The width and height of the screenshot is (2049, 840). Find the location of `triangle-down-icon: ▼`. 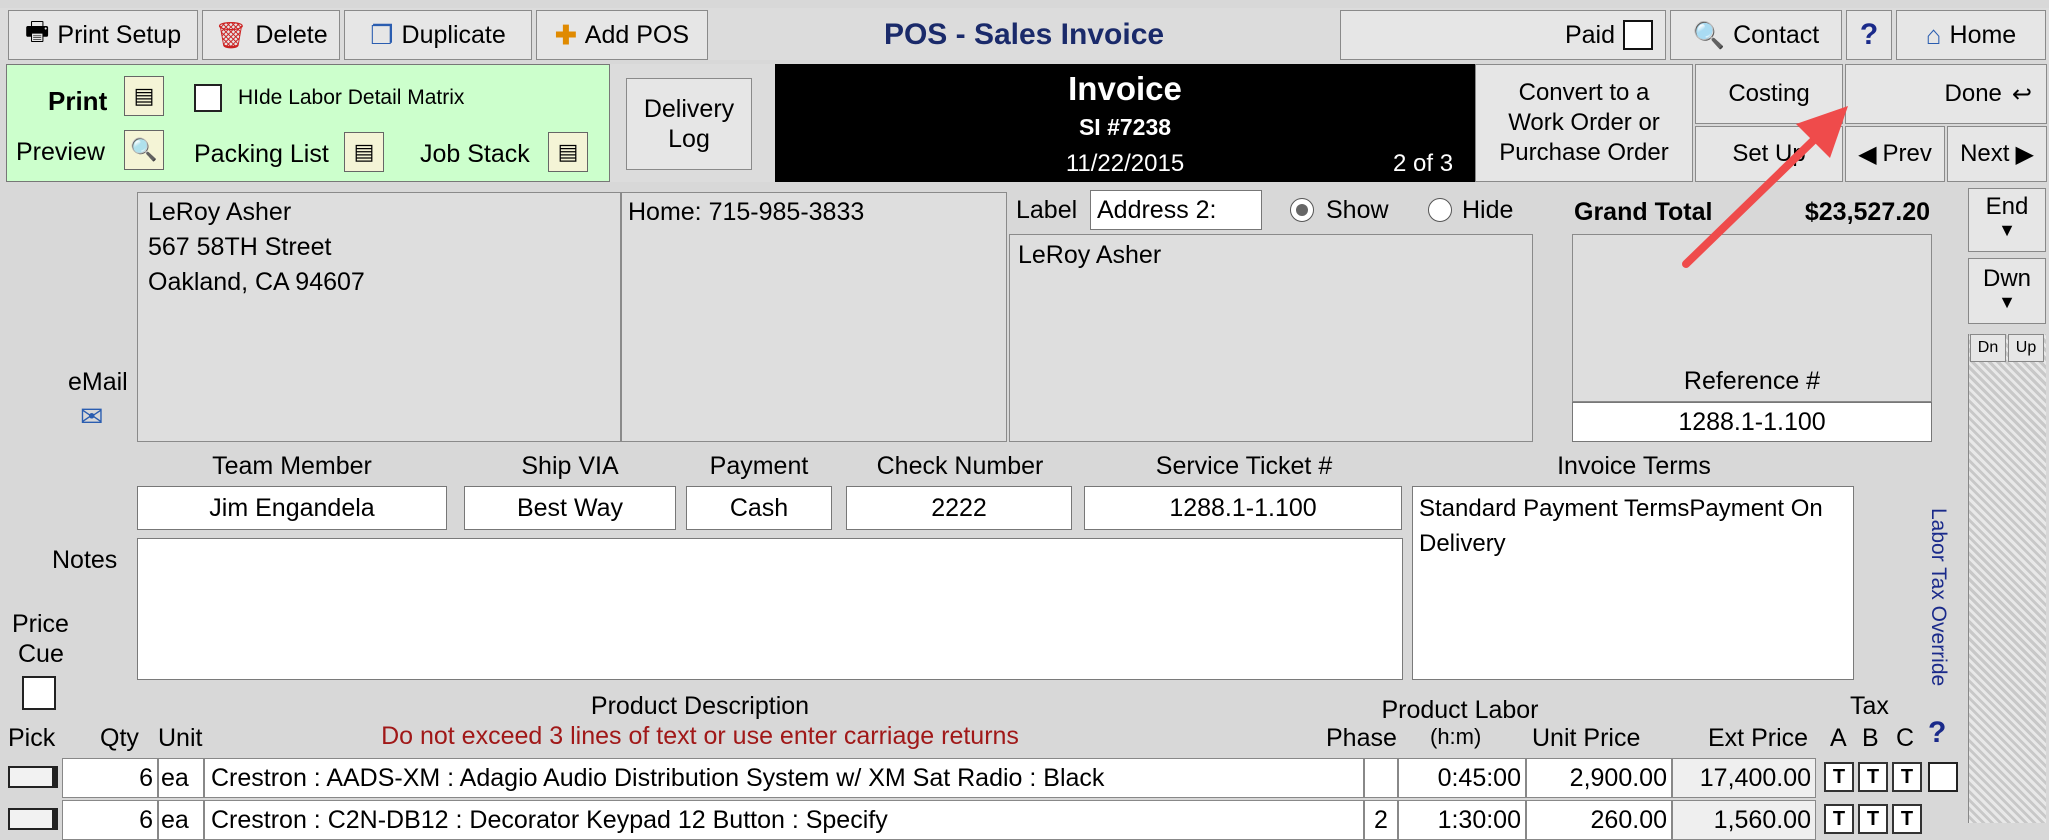

triangle-down-icon: ▼ is located at coordinates (2007, 302).